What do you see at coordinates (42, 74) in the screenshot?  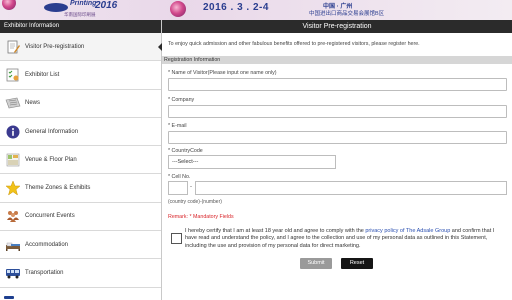 I see `sidebar-item-label: Exhibitor List` at bounding box center [42, 74].